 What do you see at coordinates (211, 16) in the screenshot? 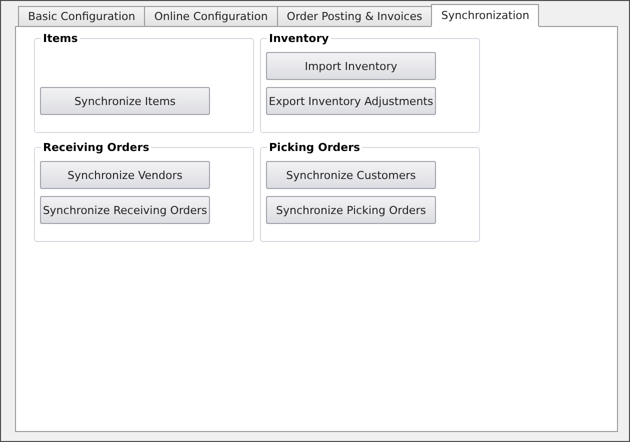
I see `tab: Online Configuration` at bounding box center [211, 16].